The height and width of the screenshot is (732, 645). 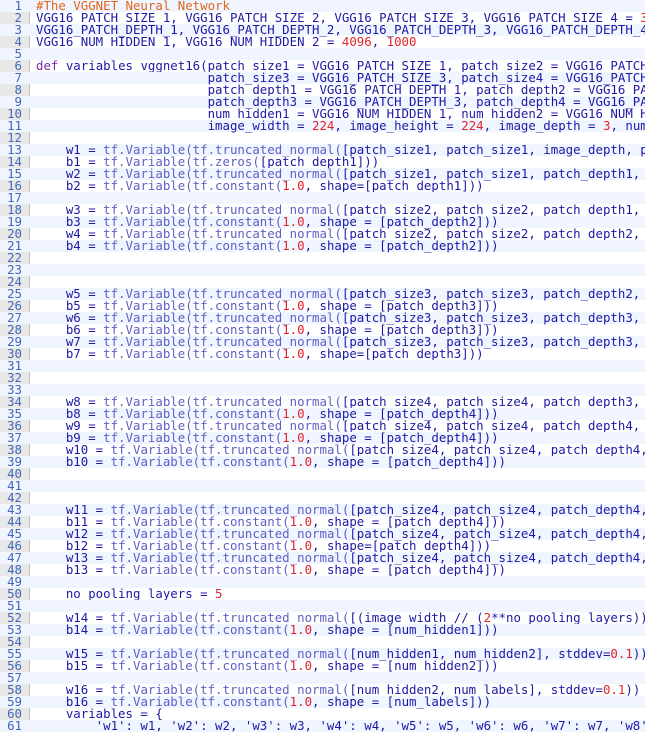 What do you see at coordinates (189, 41) in the screenshot?
I see `code-token: VGG16_NUM_HIDDEN_1, VGG16_NUM_HIDDEN_2 =` at bounding box center [189, 41].